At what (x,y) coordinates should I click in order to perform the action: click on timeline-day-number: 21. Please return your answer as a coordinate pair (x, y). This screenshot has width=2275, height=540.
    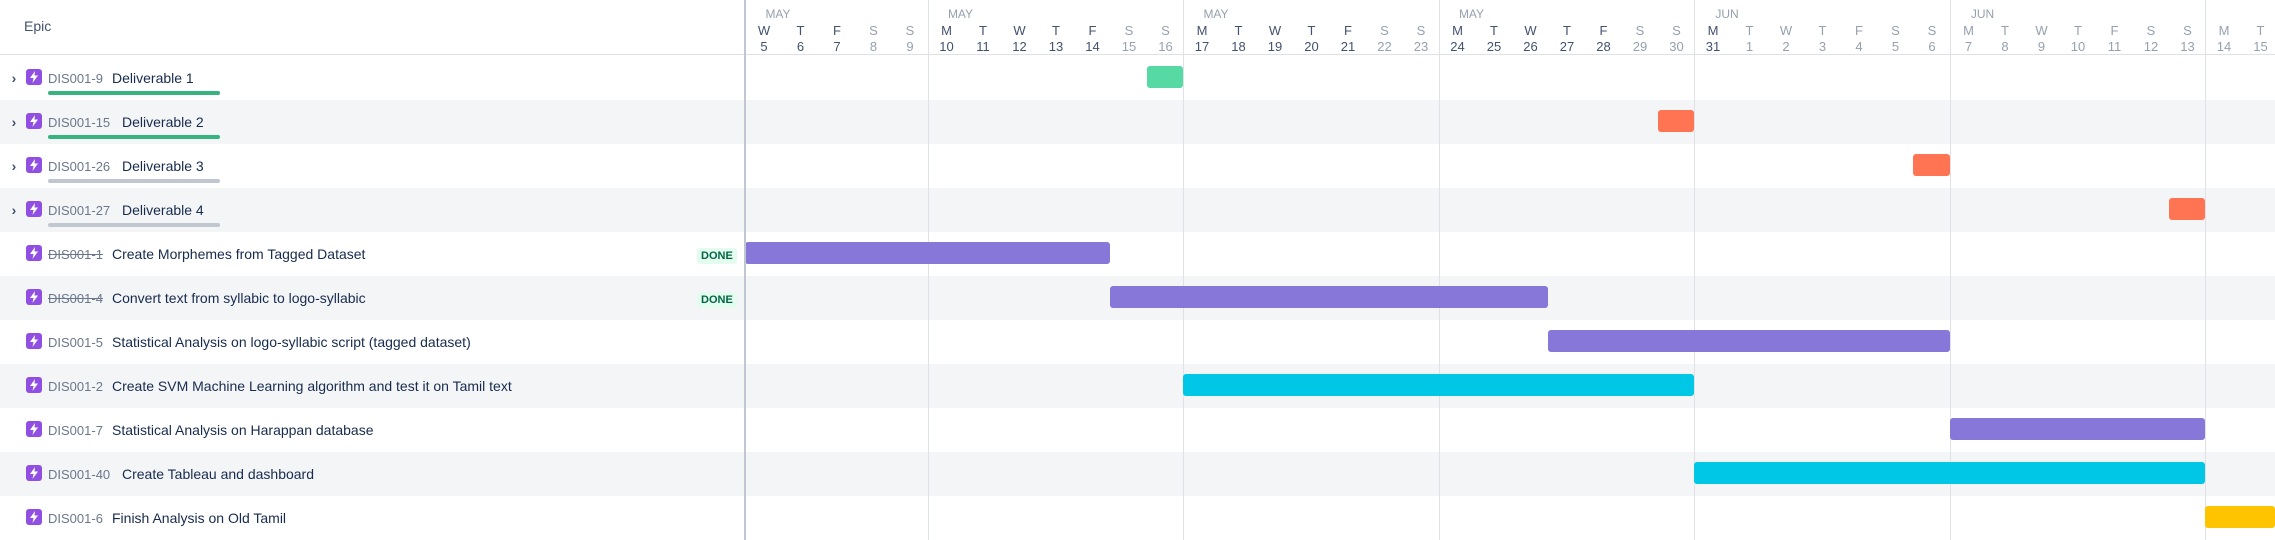
    Looking at the image, I should click on (1348, 46).